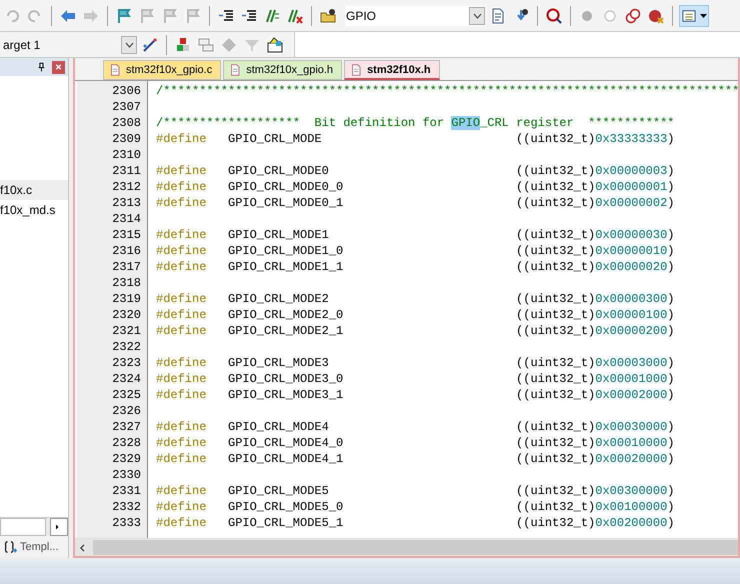  Describe the element at coordinates (279, 172) in the screenshot. I see `macro-name: GPIO_CRL_MODE0` at that location.